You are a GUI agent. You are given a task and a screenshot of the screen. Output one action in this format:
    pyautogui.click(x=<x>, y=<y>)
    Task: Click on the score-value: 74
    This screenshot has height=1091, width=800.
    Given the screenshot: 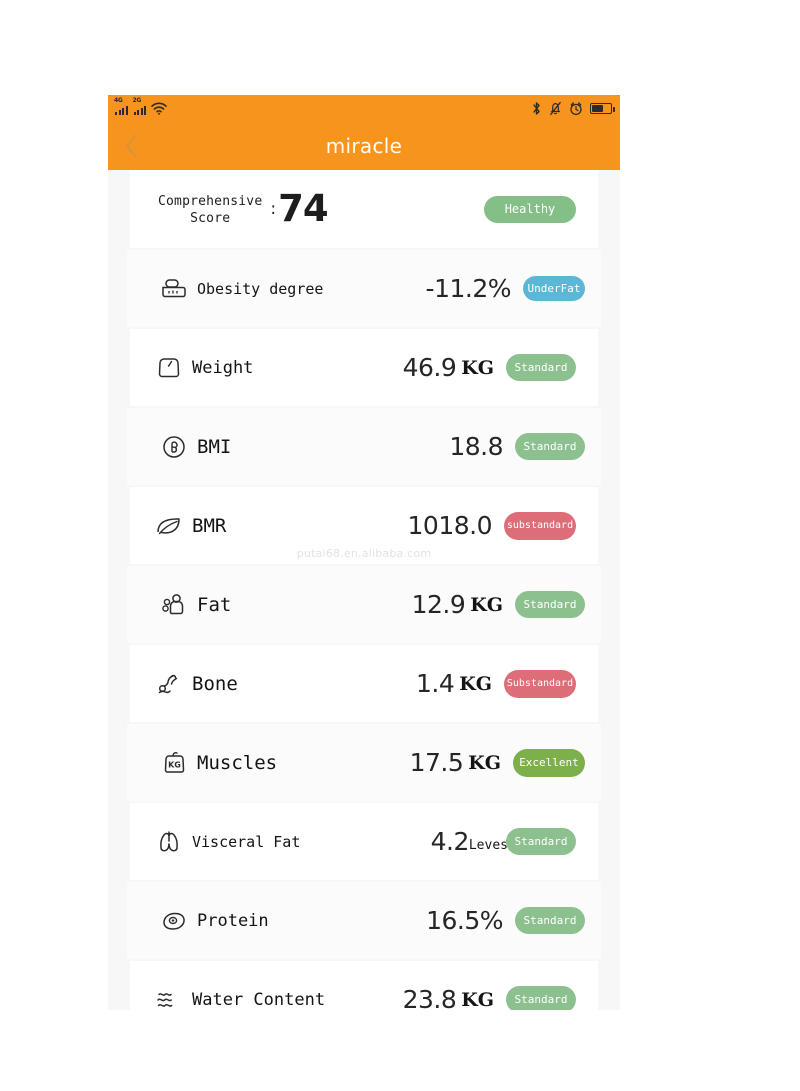 What is the action you would take?
    pyautogui.click(x=303, y=208)
    